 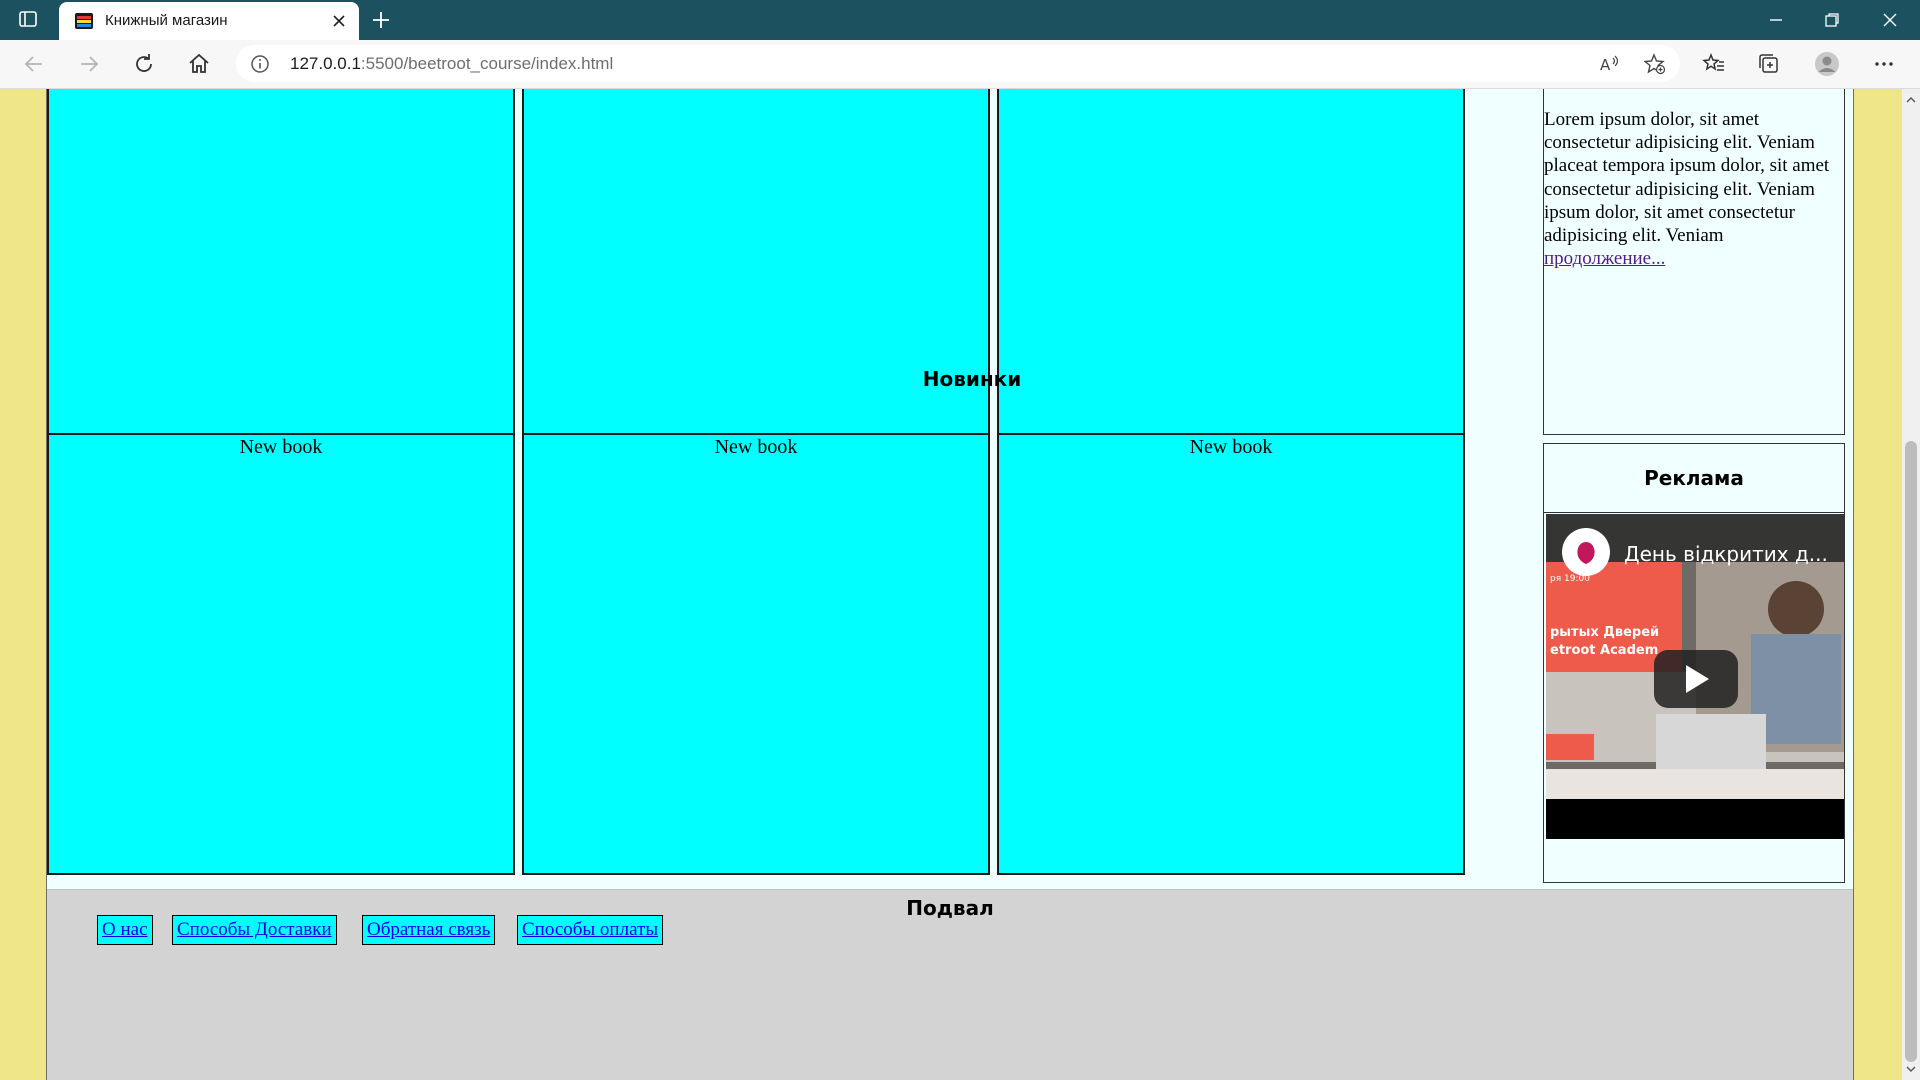 What do you see at coordinates (1911, 100) in the screenshot?
I see `scroll-up-icon` at bounding box center [1911, 100].